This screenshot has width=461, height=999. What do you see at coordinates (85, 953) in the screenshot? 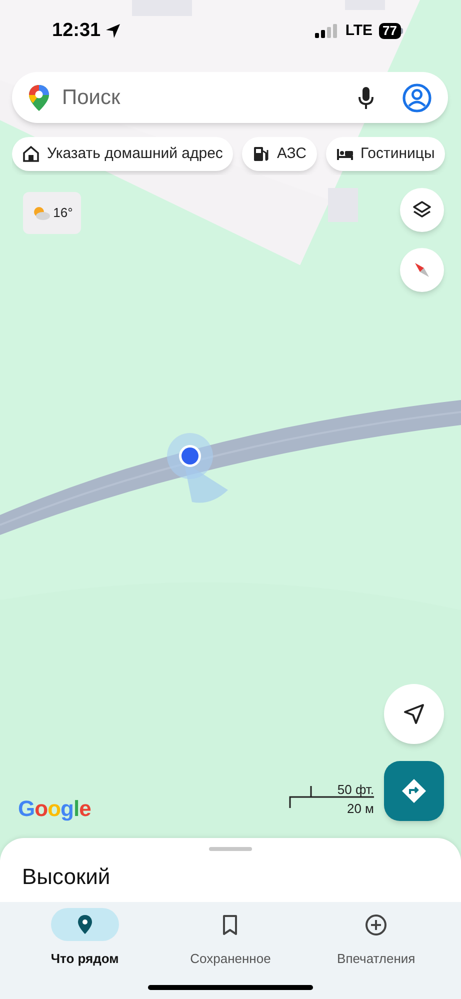
I see `nav-tab: Что рядом` at bounding box center [85, 953].